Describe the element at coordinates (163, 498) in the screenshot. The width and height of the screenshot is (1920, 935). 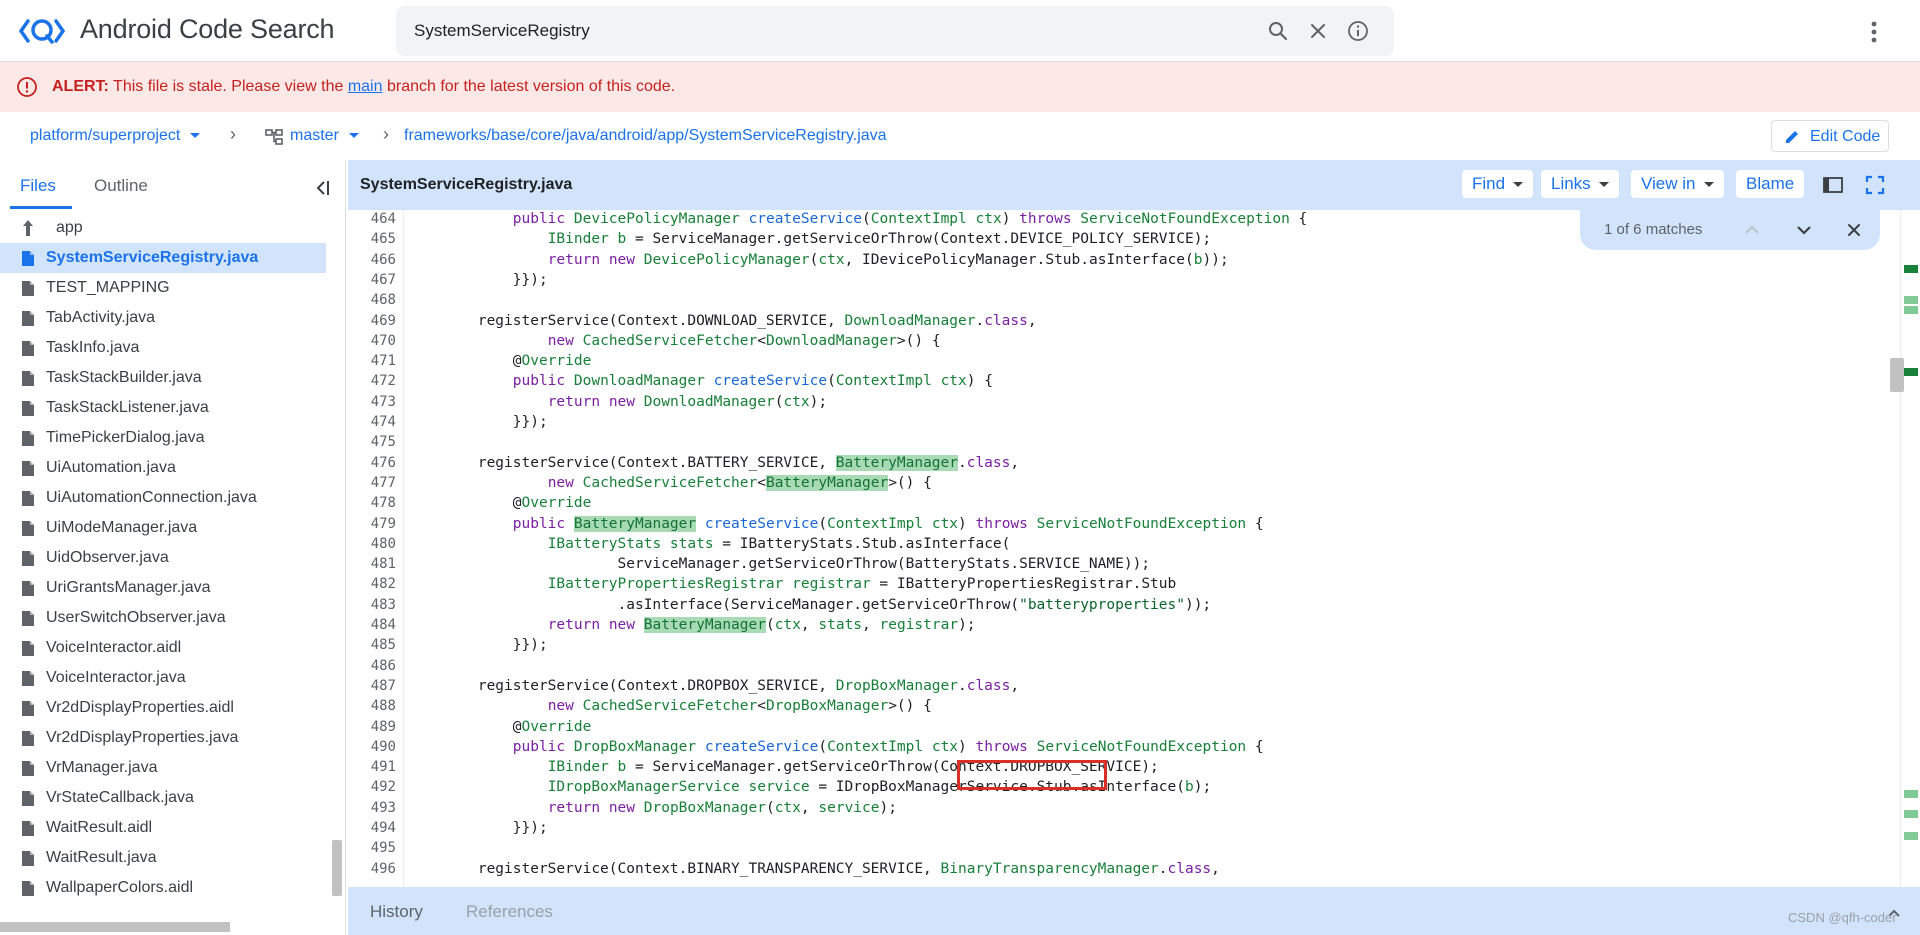
I see `file-item: UiAutomationConnection.java` at that location.